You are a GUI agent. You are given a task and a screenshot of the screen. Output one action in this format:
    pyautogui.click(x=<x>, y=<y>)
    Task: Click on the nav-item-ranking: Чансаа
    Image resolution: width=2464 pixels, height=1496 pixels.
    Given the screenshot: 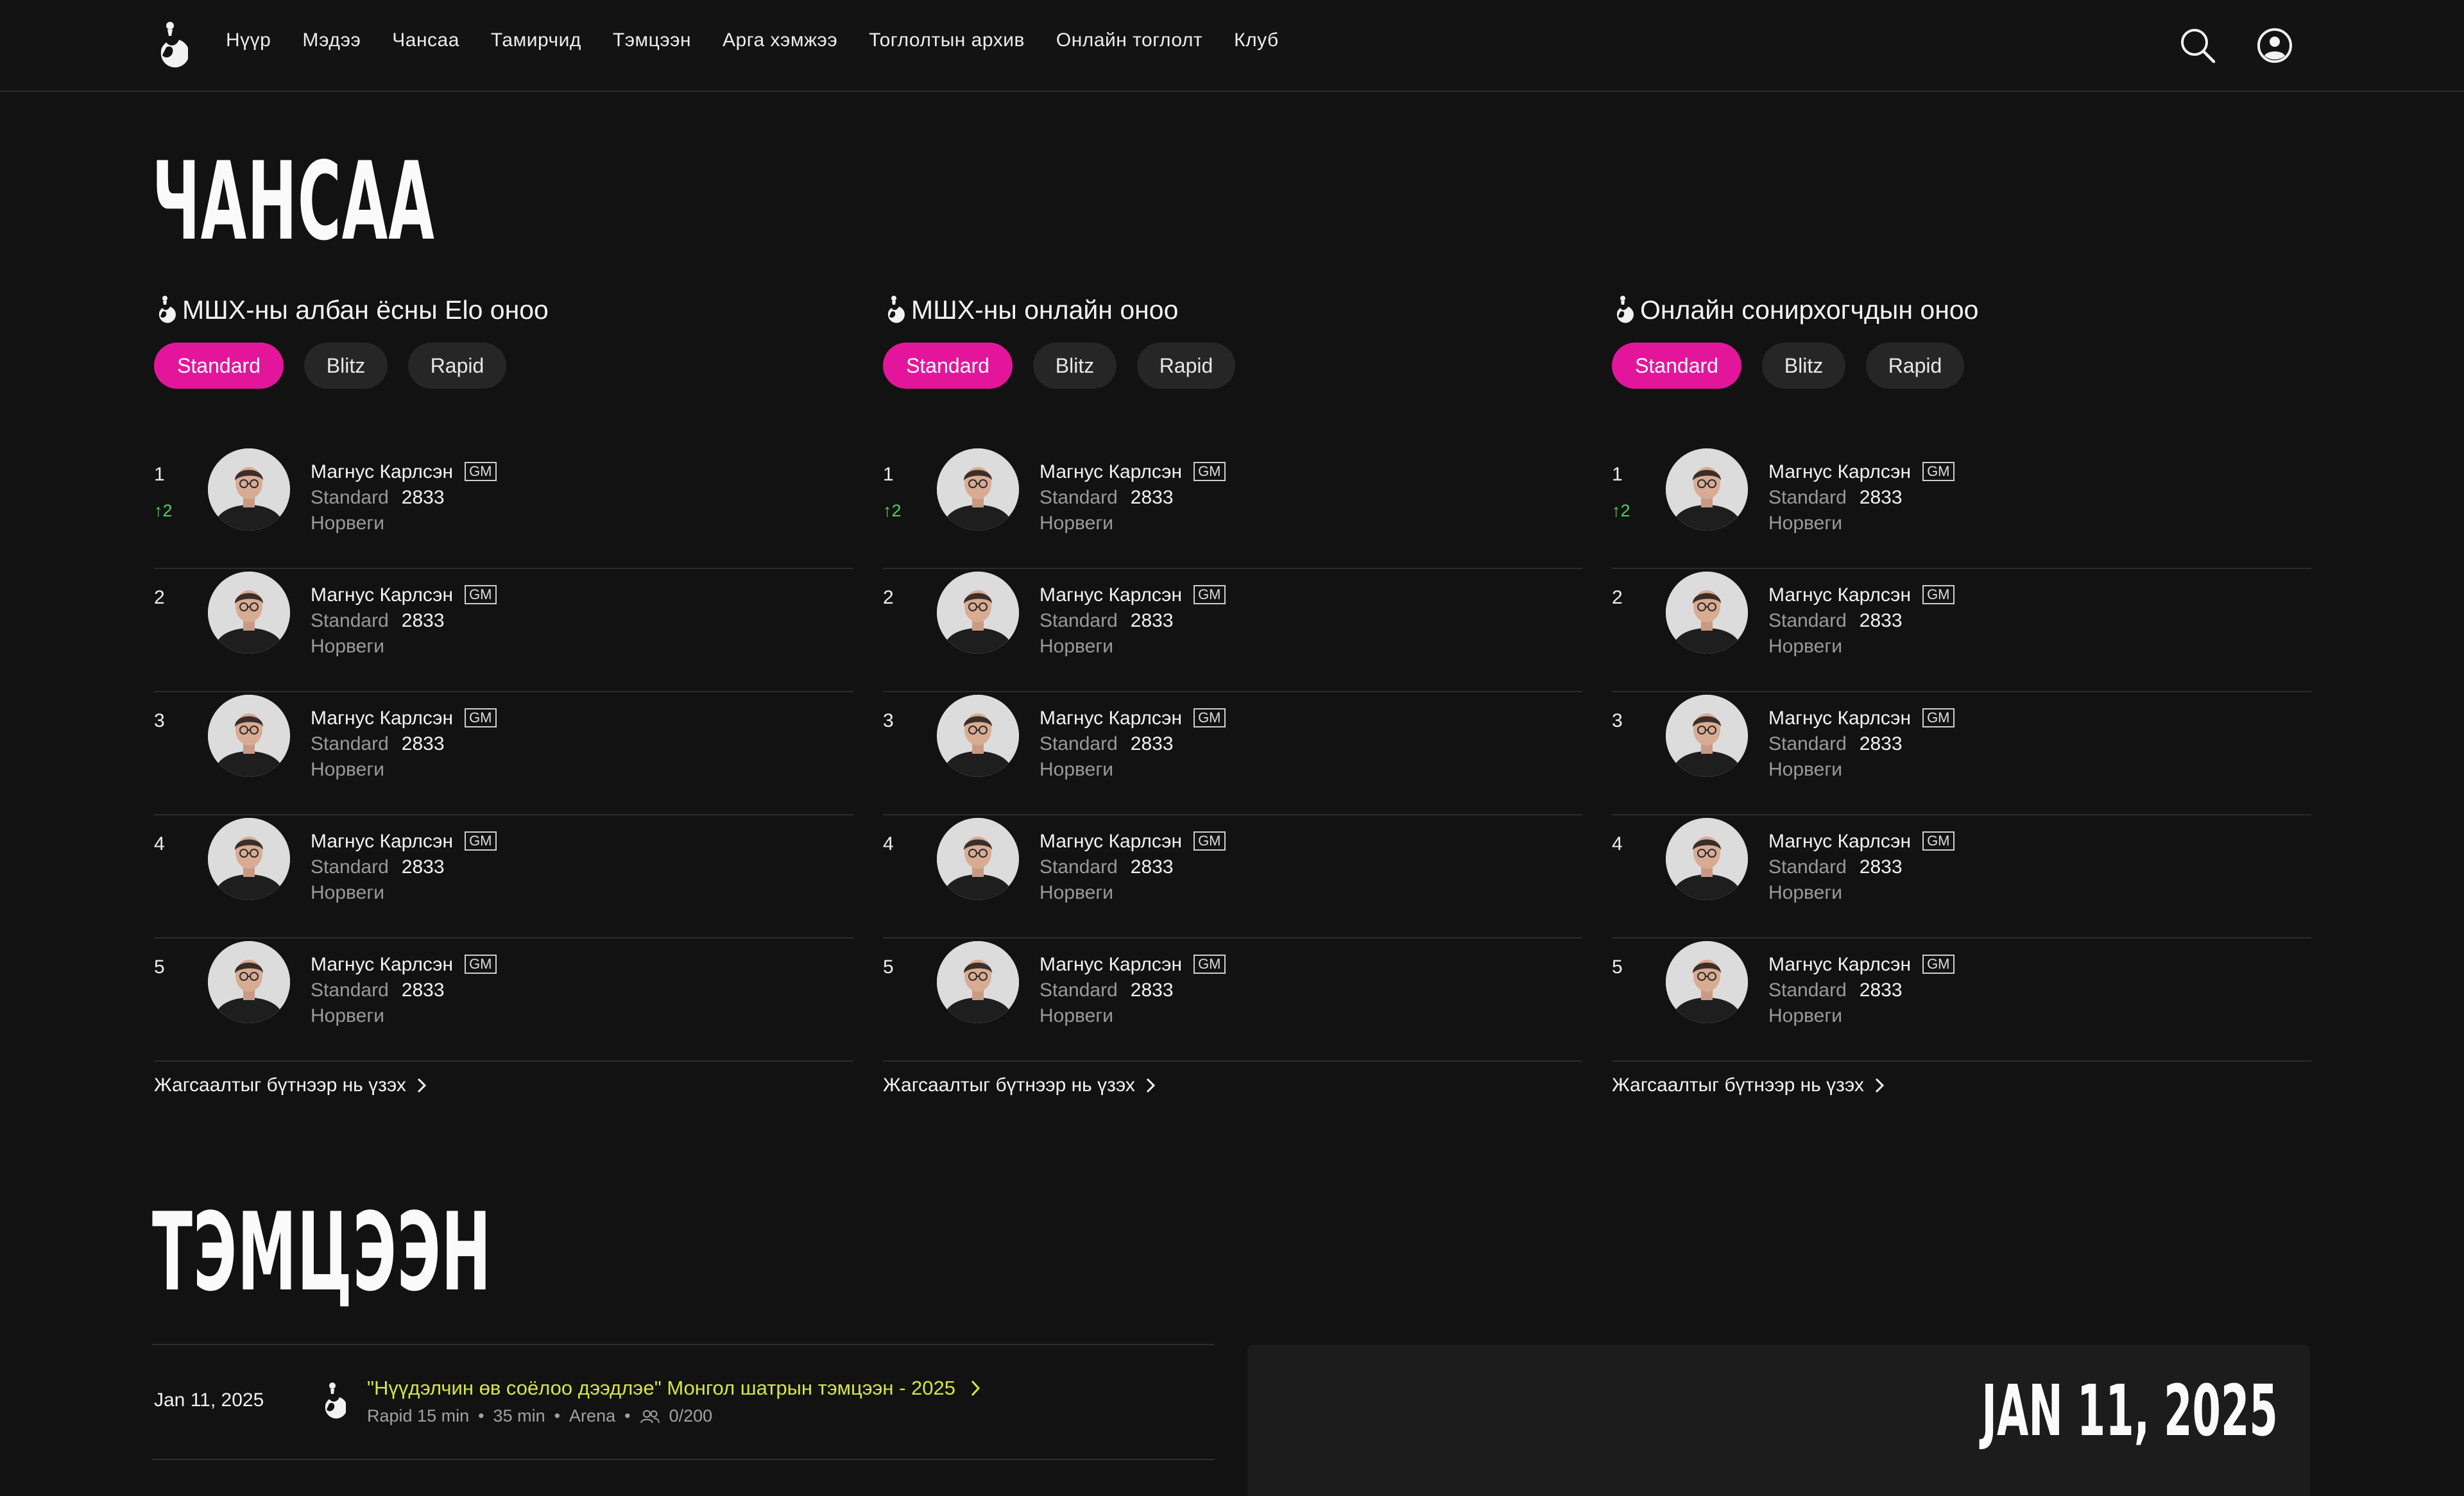 What is the action you would take?
    pyautogui.click(x=426, y=40)
    